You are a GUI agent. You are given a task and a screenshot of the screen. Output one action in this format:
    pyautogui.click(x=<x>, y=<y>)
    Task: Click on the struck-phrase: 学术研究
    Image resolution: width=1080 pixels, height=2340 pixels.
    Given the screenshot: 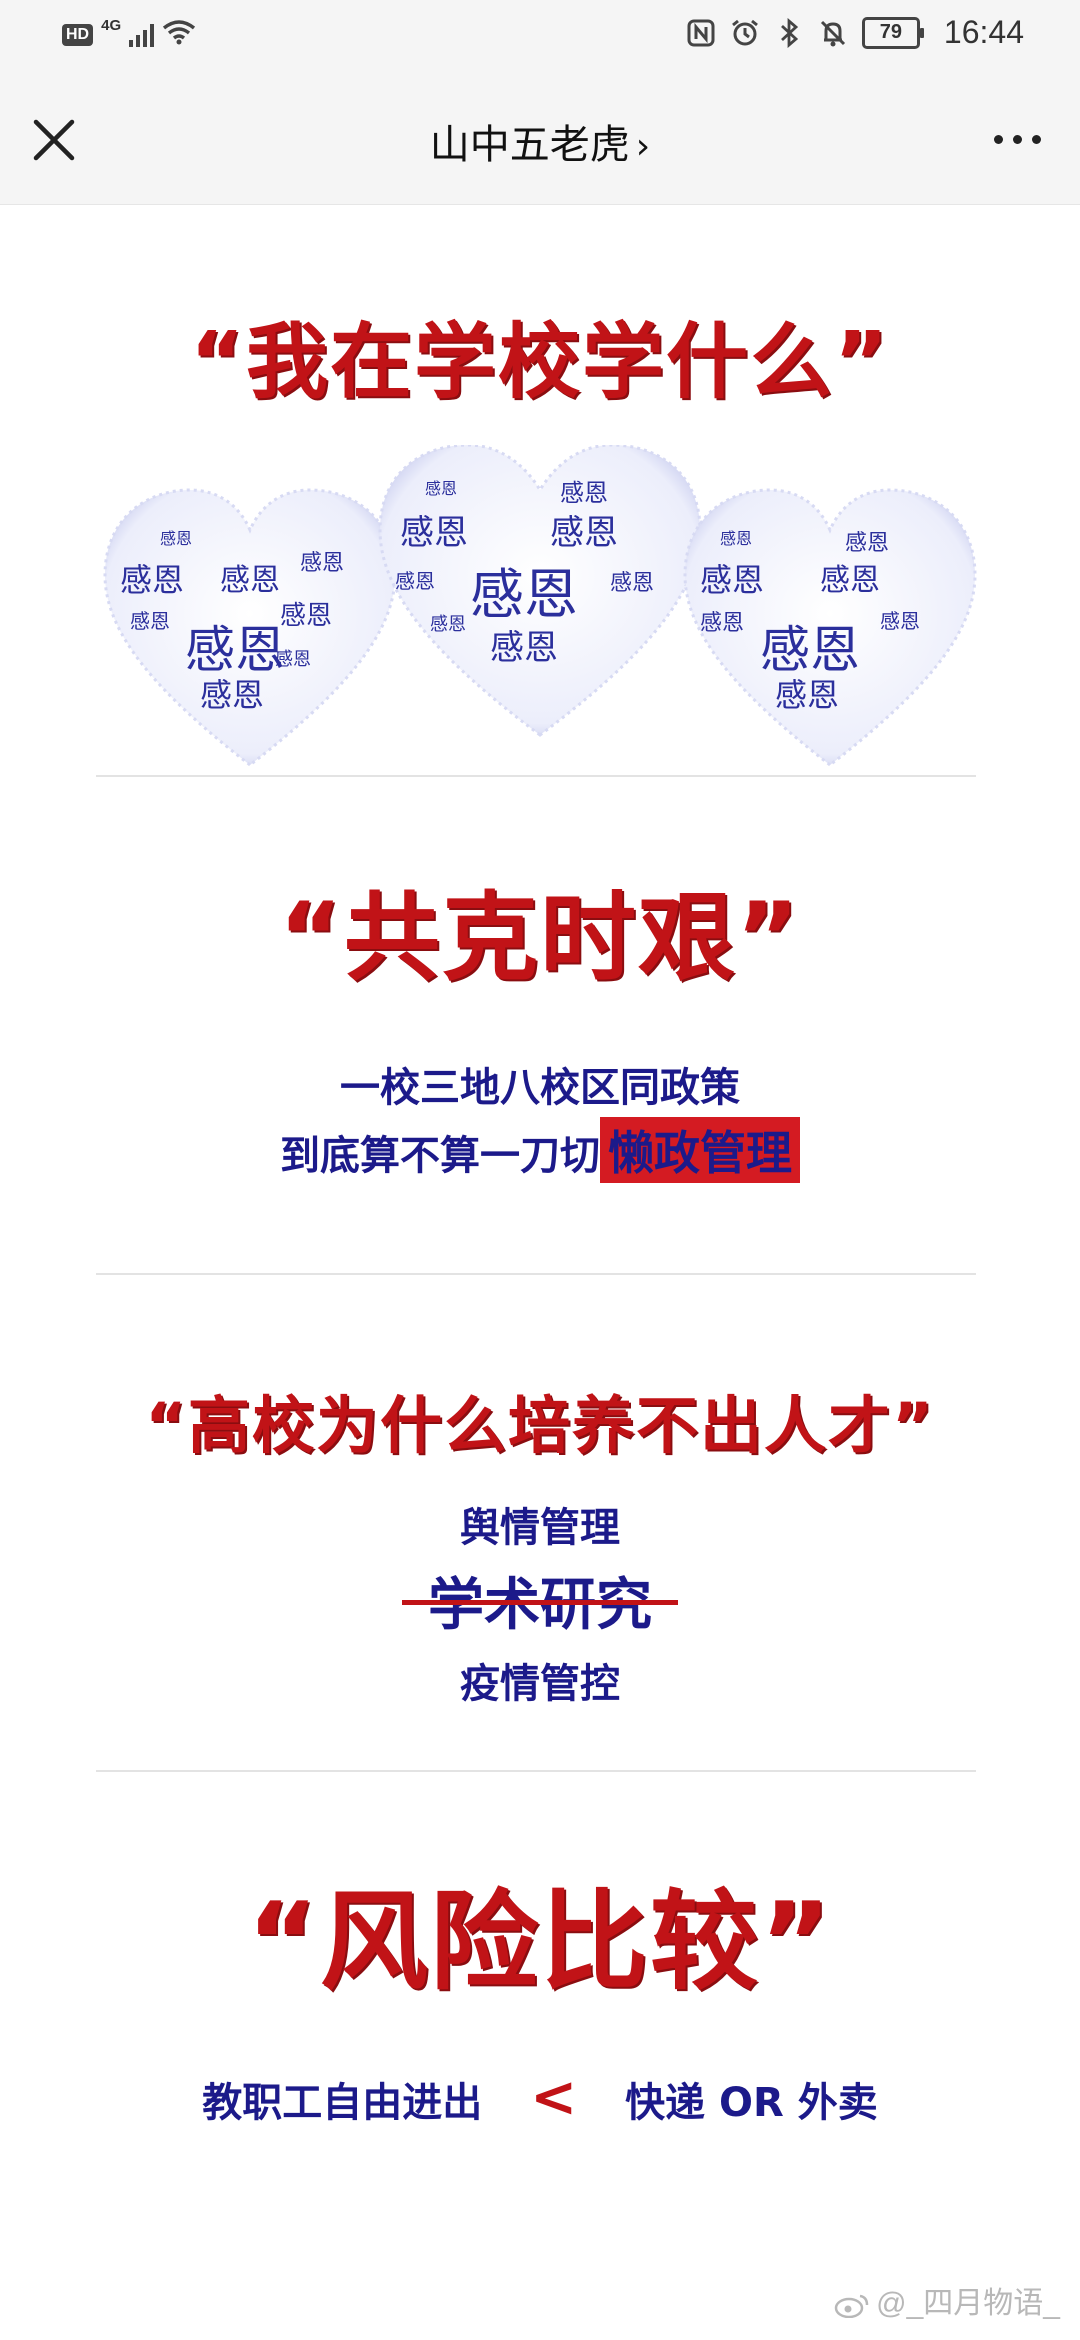 What is the action you would take?
    pyautogui.click(x=540, y=1600)
    